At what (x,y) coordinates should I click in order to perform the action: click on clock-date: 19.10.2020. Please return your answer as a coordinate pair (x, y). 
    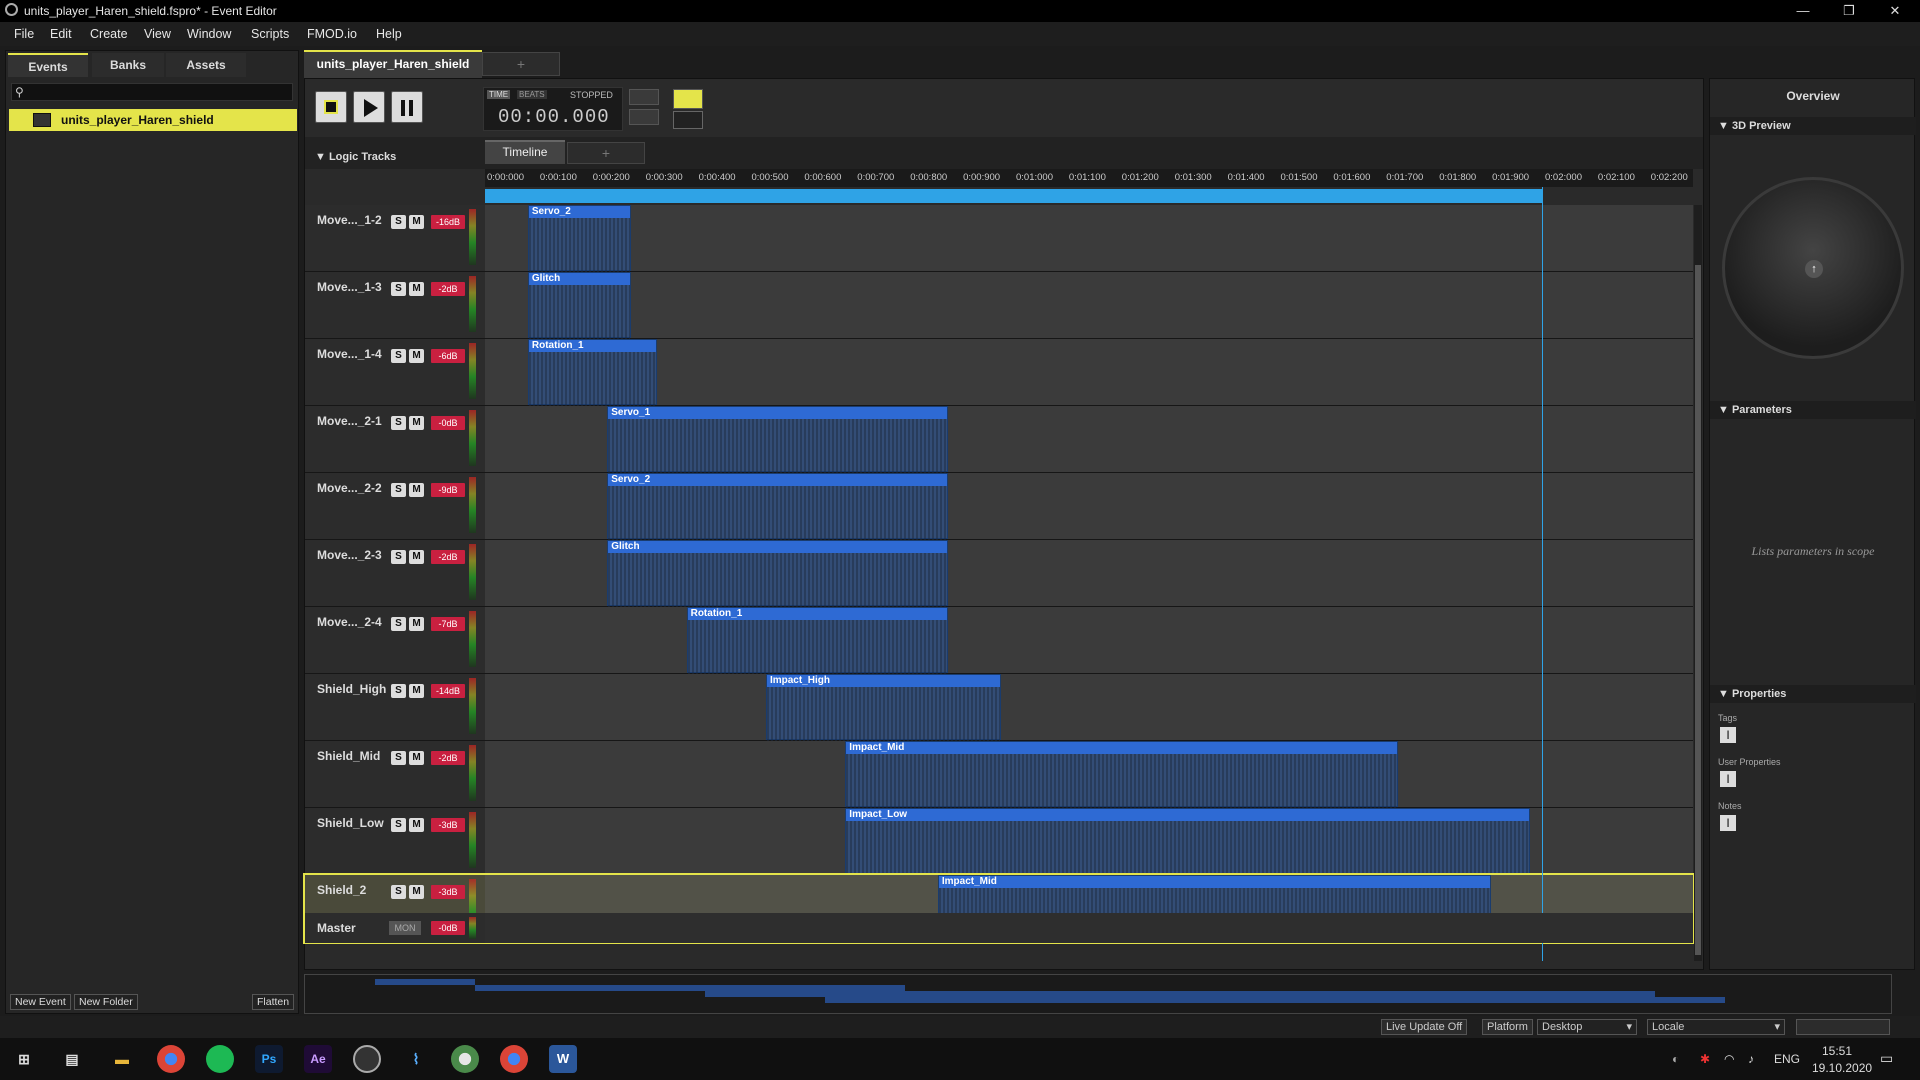
    Looking at the image, I should click on (1842, 1068).